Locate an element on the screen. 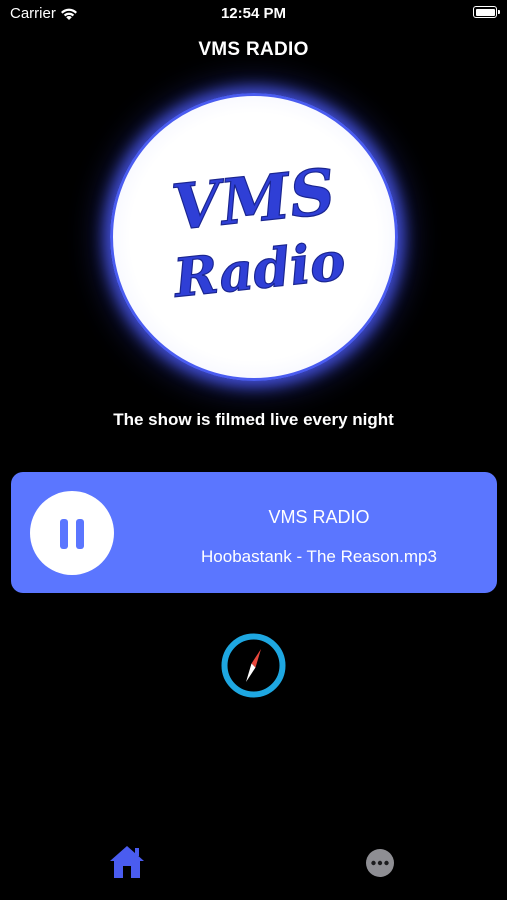 Image resolution: width=507 pixels, height=900 pixels. logo-line-1: VMS is located at coordinates (254, 199).